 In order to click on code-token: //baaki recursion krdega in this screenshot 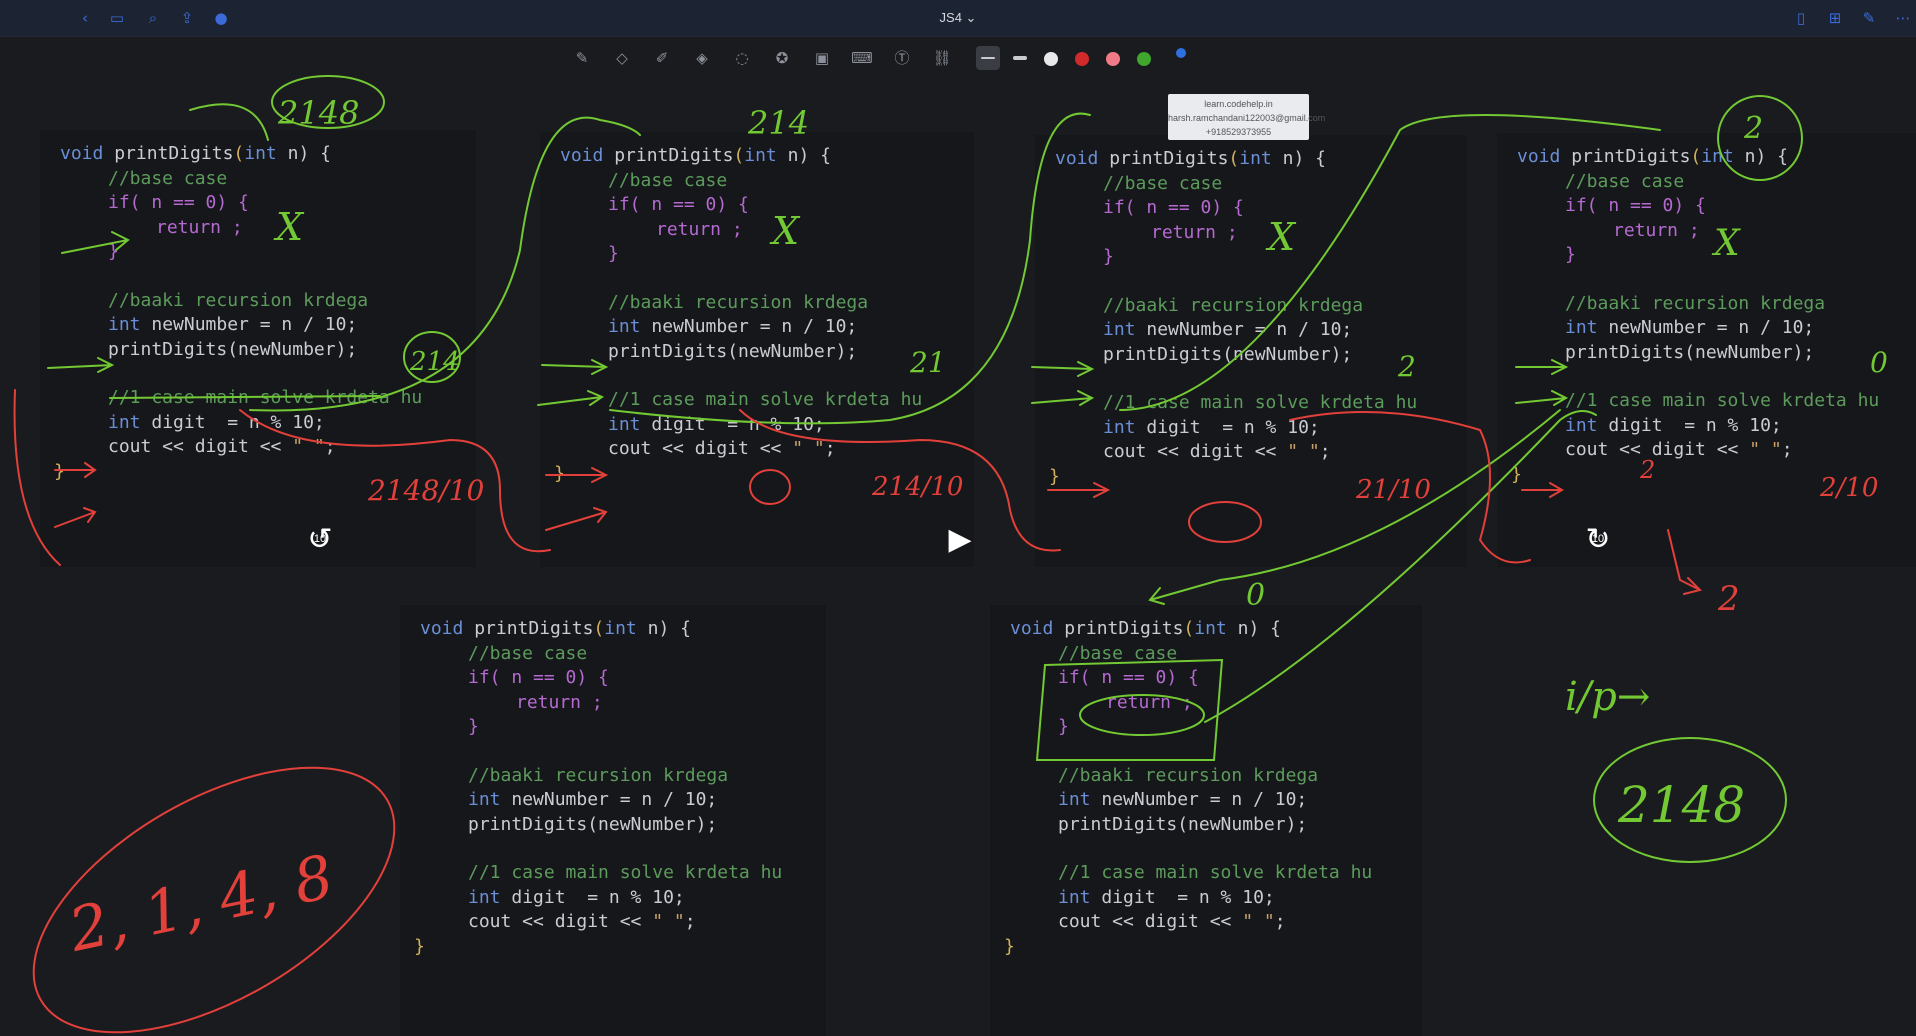, I will do `click(1695, 303)`.